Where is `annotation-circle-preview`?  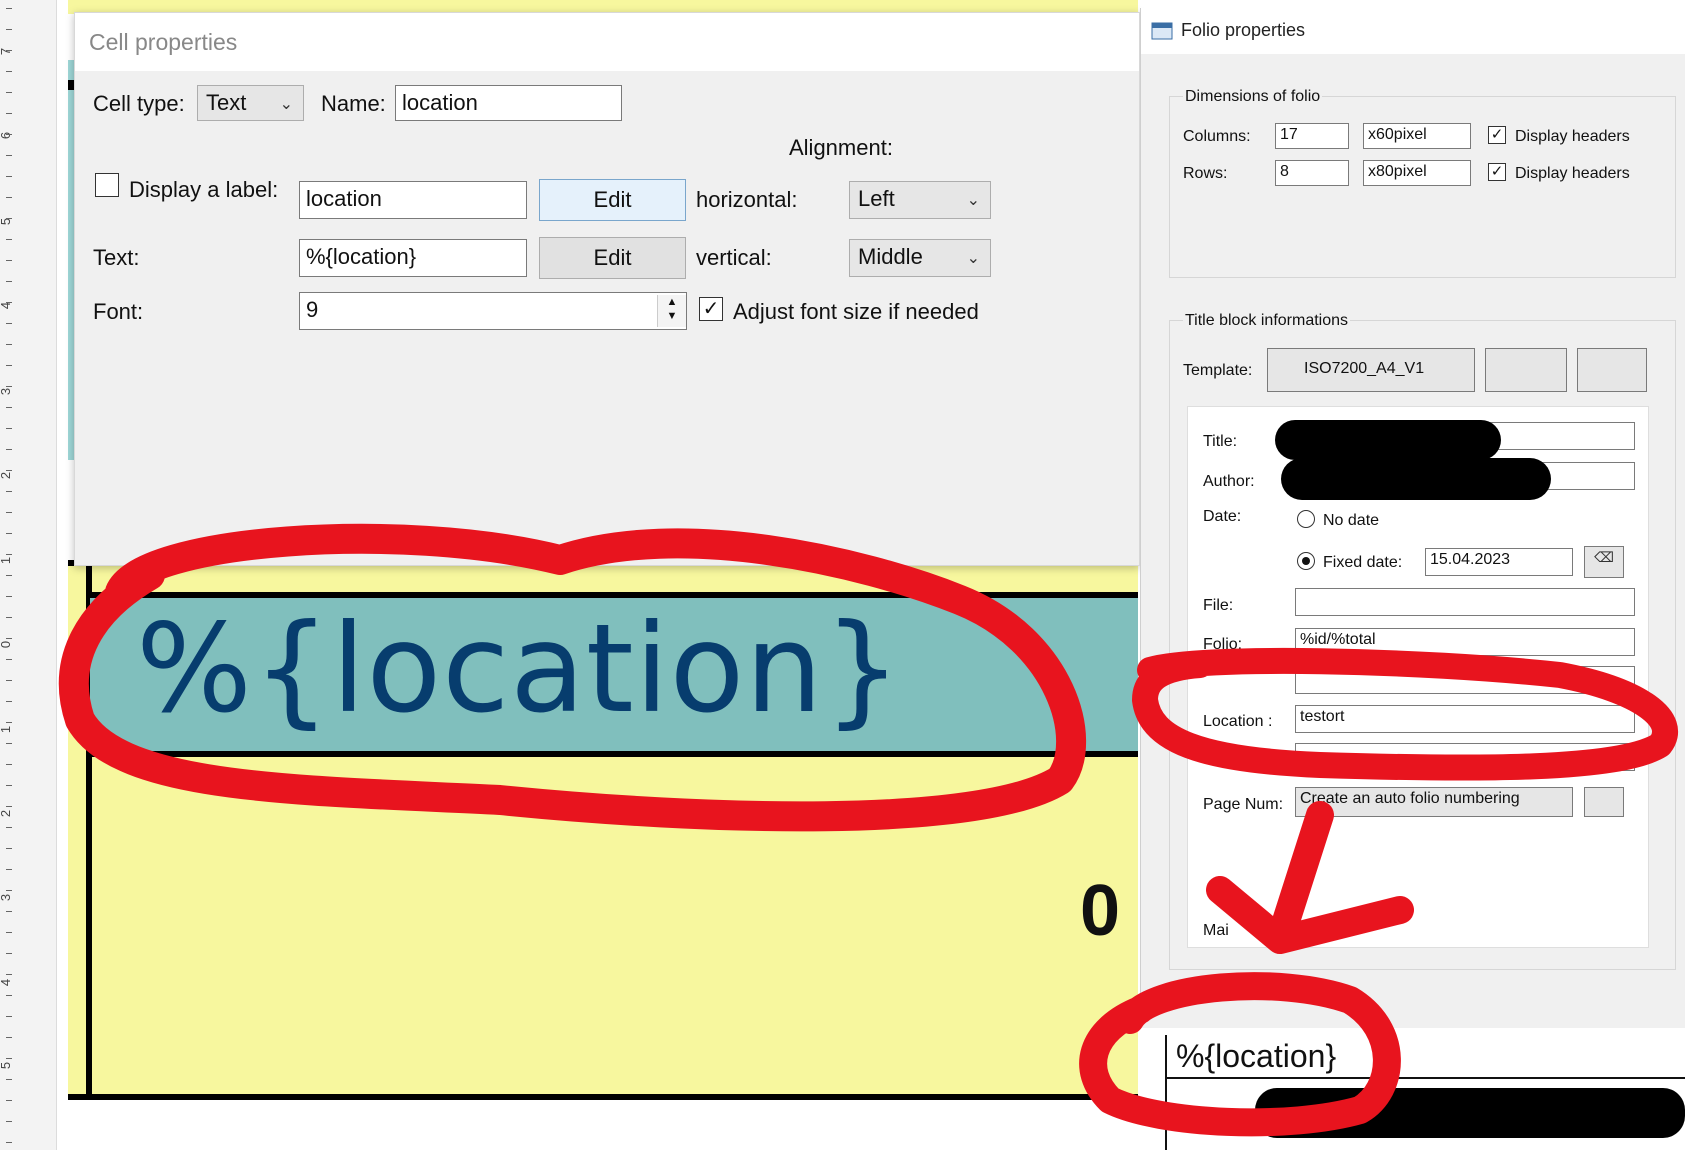 annotation-circle-preview is located at coordinates (1240, 1054).